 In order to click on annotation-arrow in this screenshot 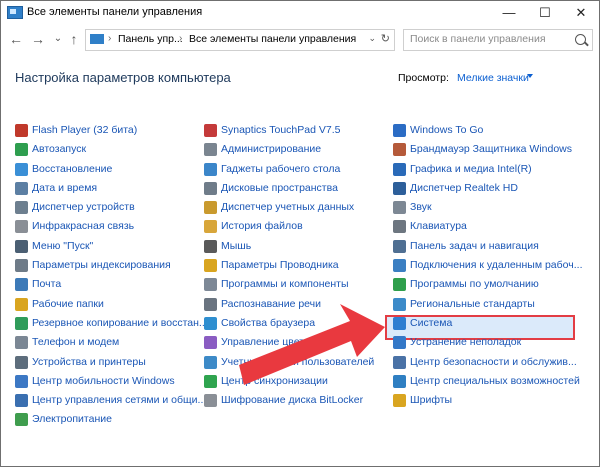, I will do `click(312, 344)`.